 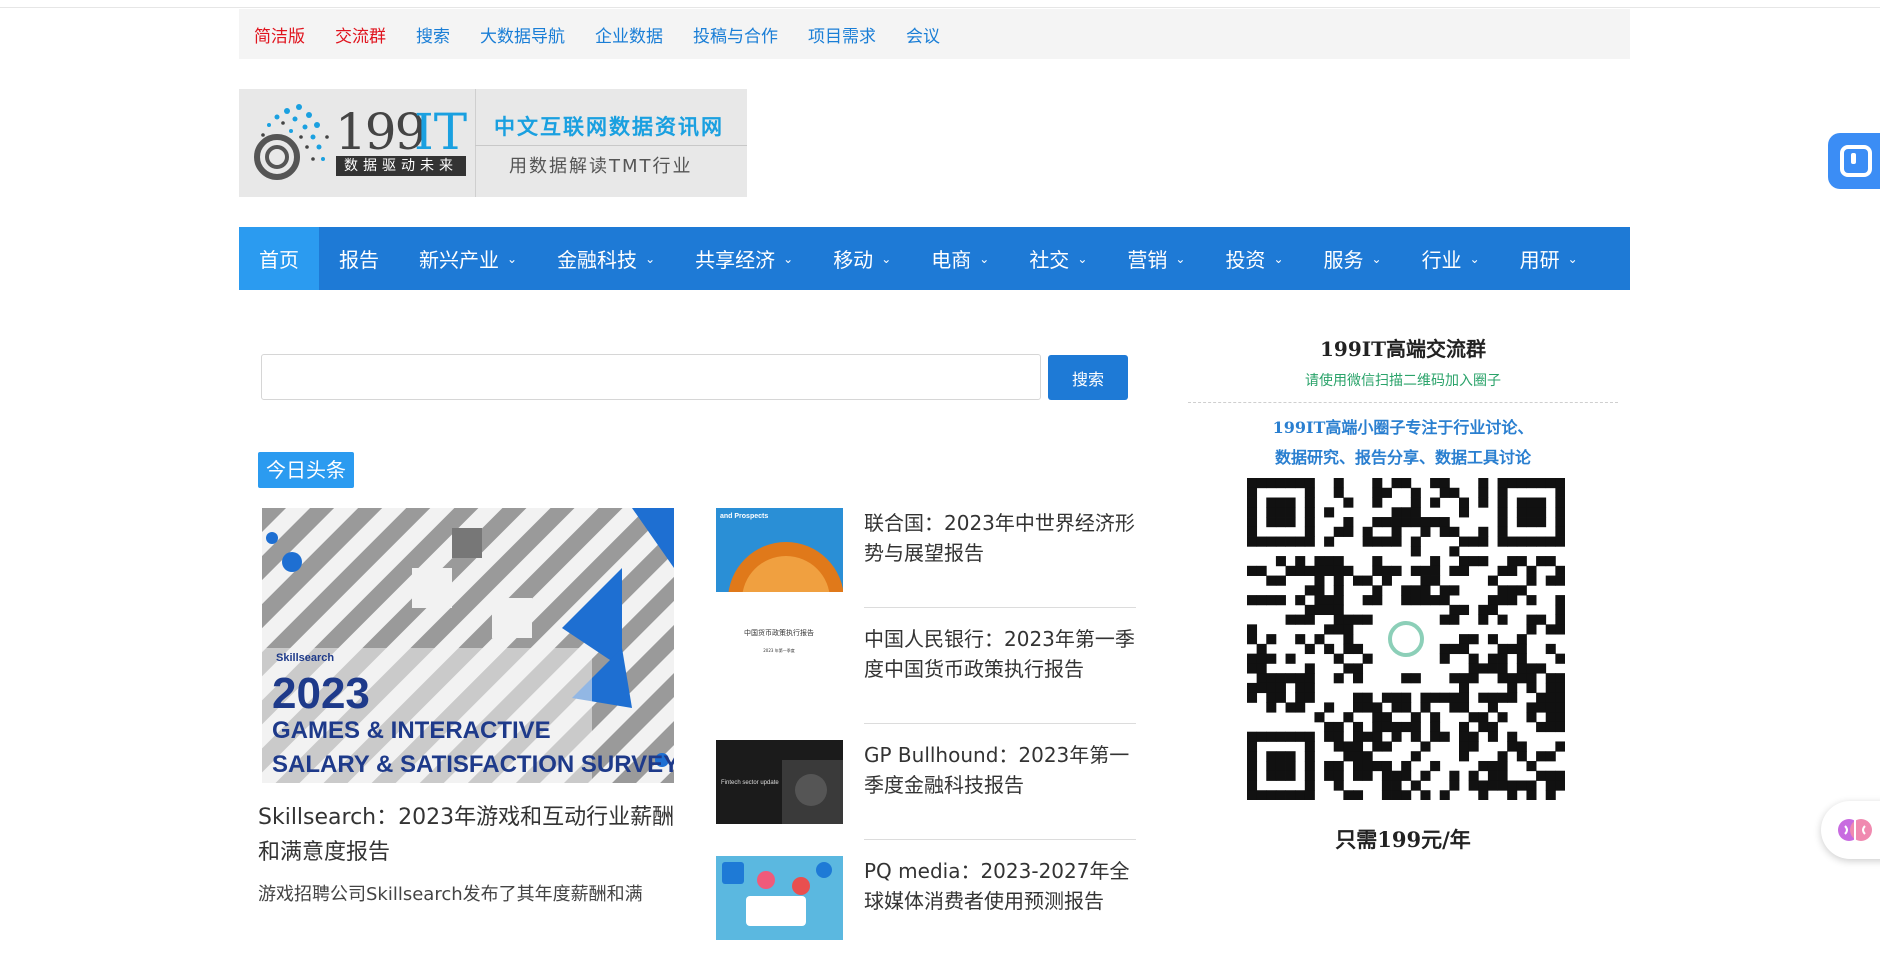 I want to click on wechat-center-icon, so click(x=1406, y=639).